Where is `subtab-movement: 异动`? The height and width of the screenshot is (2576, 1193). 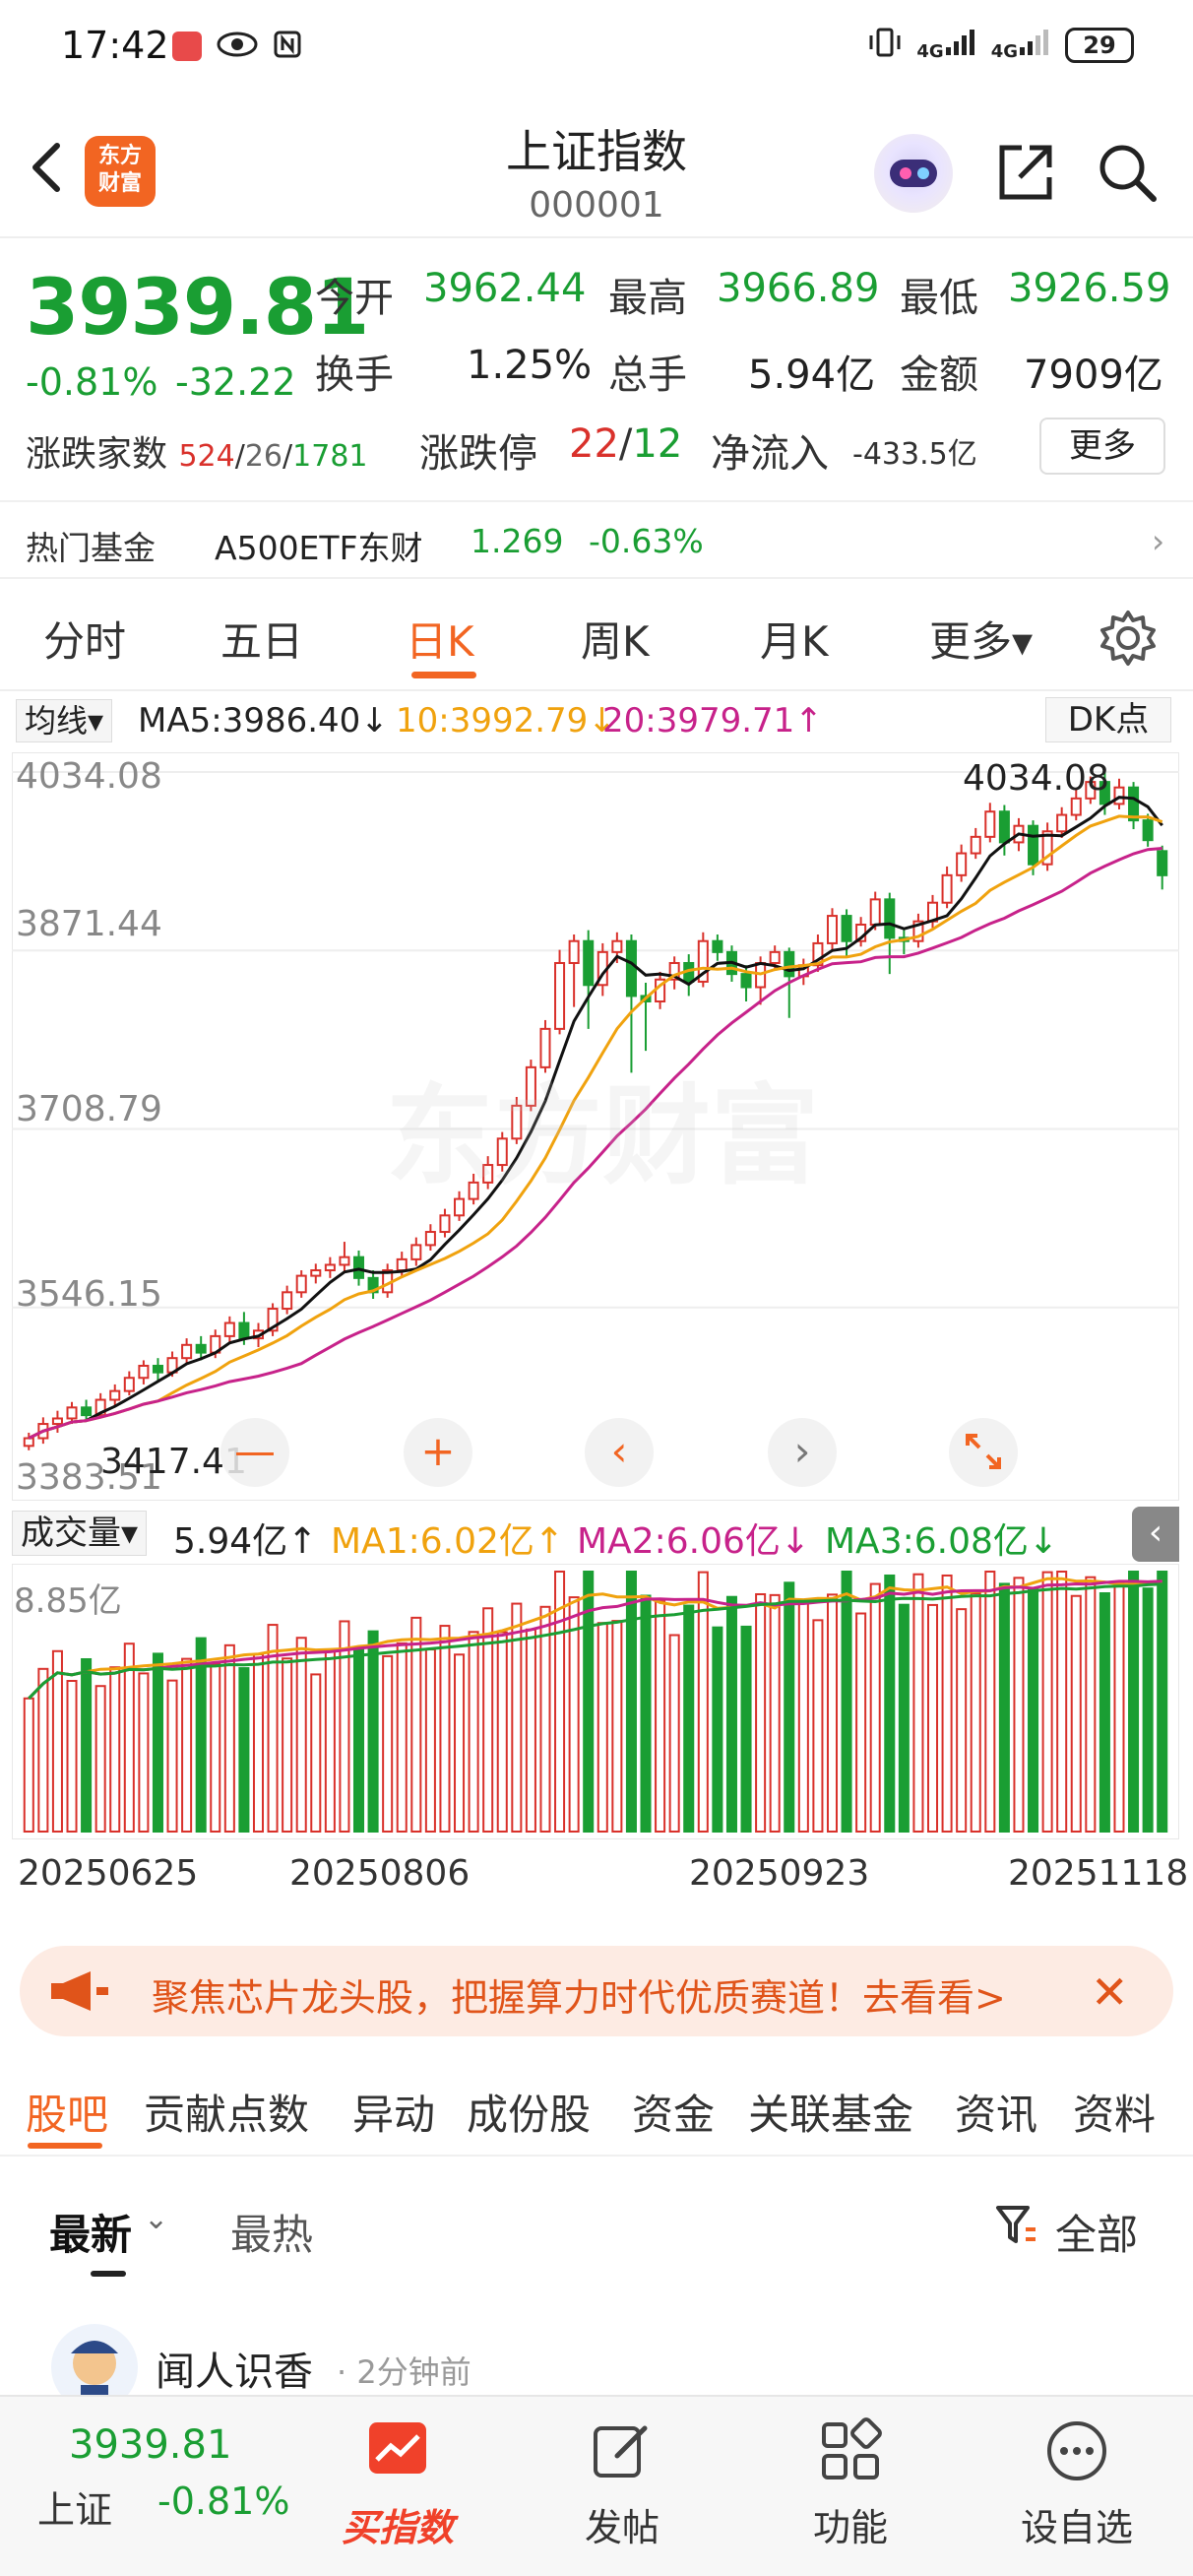
subtab-movement: 异动 is located at coordinates (393, 2112).